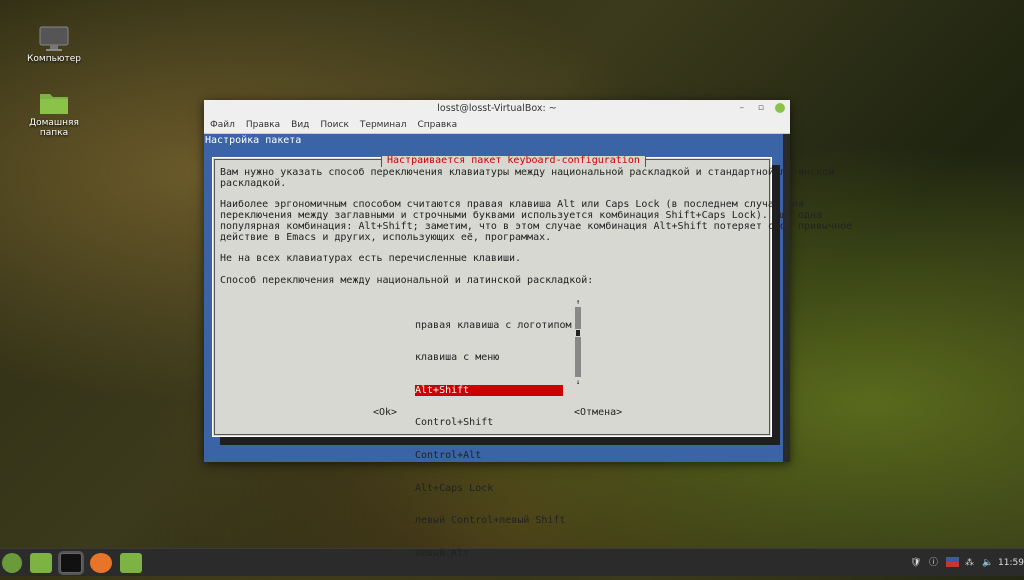 The height and width of the screenshot is (580, 1024). I want to click on network-icon: ⁂, so click(969, 563).